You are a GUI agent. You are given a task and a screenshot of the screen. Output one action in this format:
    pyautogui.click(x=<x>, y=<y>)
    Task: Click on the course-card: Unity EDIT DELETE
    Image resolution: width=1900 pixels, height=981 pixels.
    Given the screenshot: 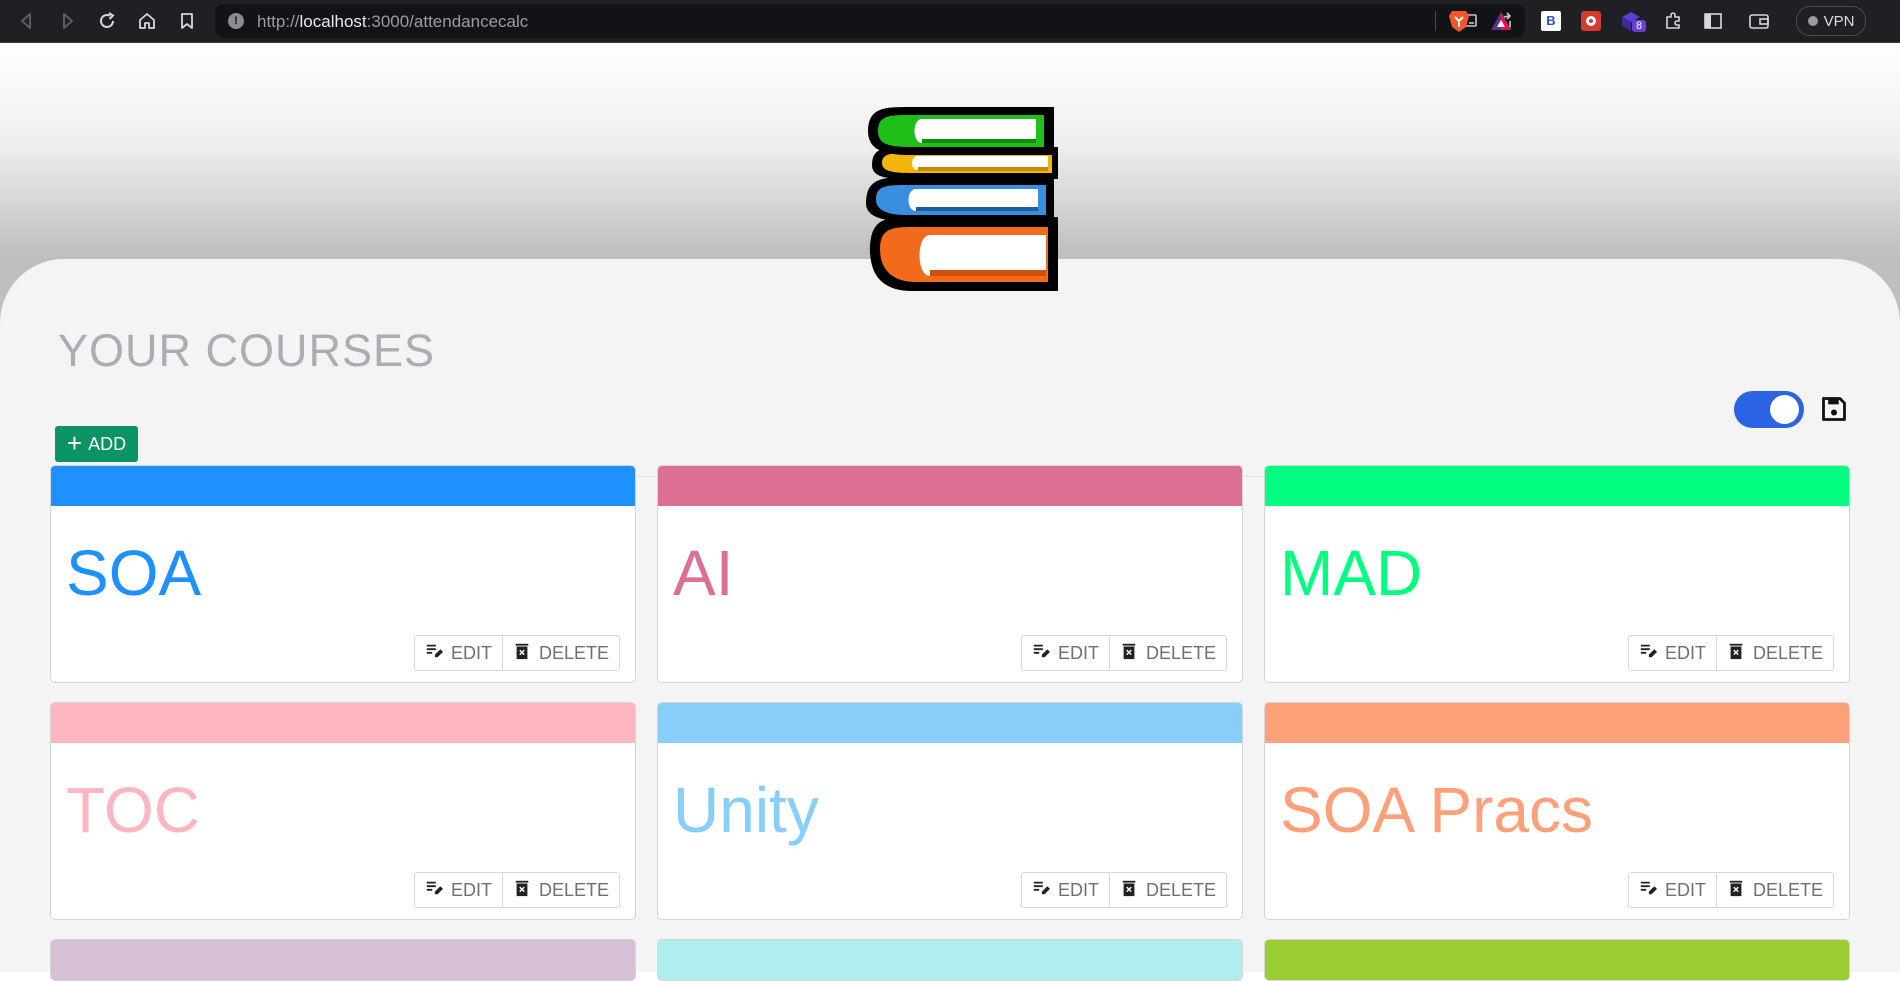 What is the action you would take?
    pyautogui.click(x=950, y=811)
    